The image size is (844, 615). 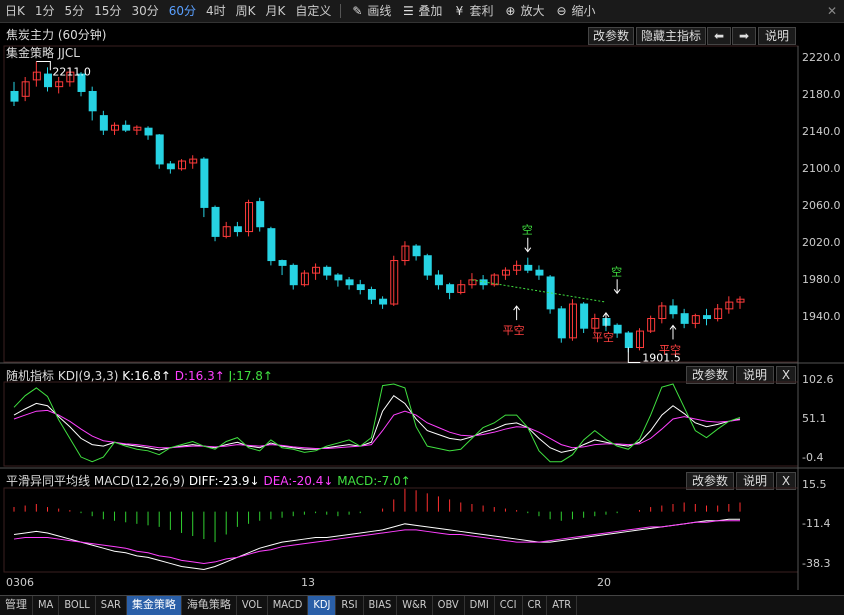 I want to click on cover-signal-label: 平空, so click(x=514, y=330).